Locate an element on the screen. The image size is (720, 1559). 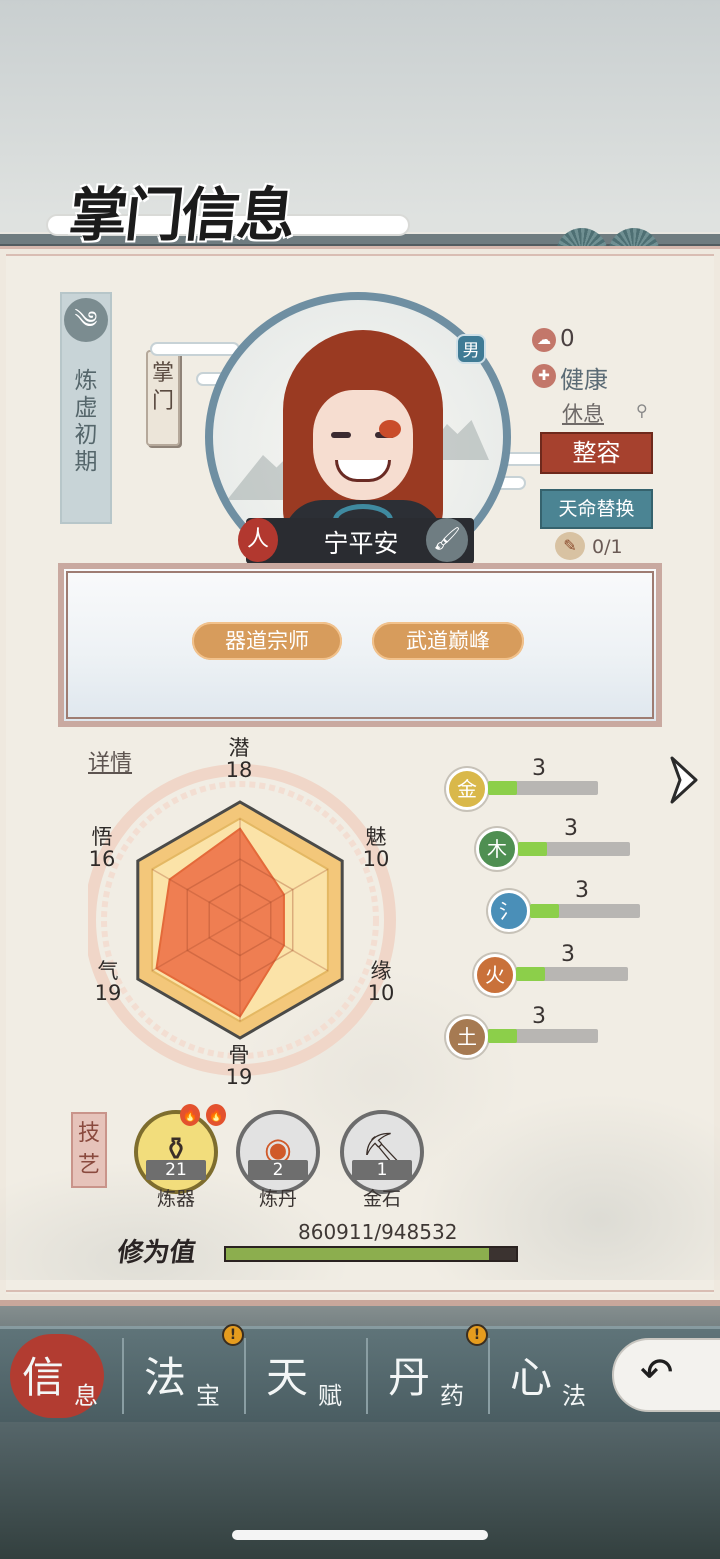
back-arrow-icon: ↶ is located at coordinates (657, 1373).